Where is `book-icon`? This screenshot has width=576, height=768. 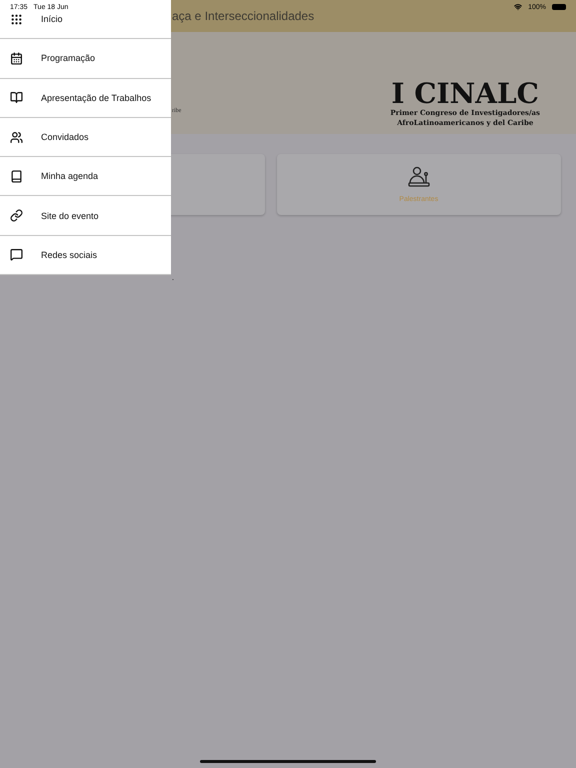 book-icon is located at coordinates (16, 97).